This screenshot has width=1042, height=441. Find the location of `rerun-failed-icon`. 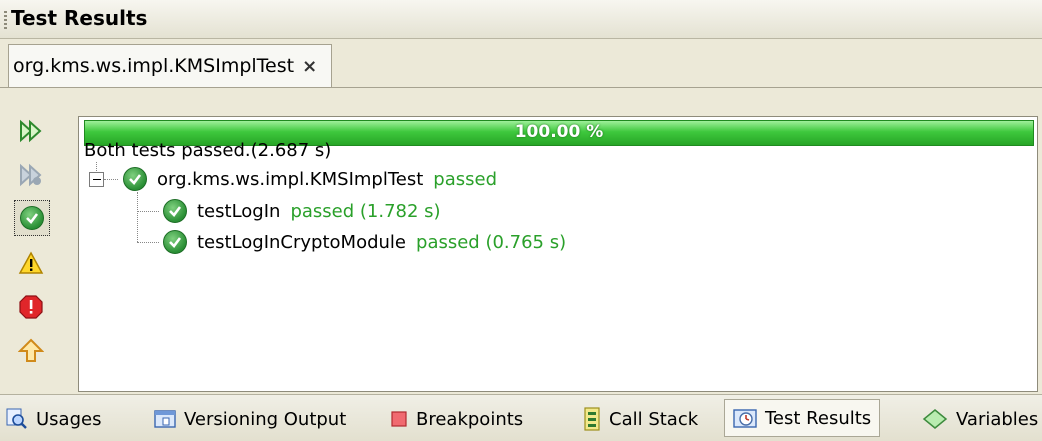

rerun-failed-icon is located at coordinates (31, 175).